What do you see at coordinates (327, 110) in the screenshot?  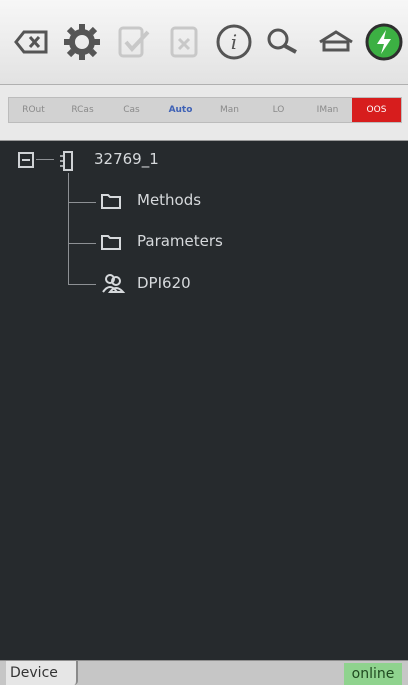 I see `mode-iman: IMan` at bounding box center [327, 110].